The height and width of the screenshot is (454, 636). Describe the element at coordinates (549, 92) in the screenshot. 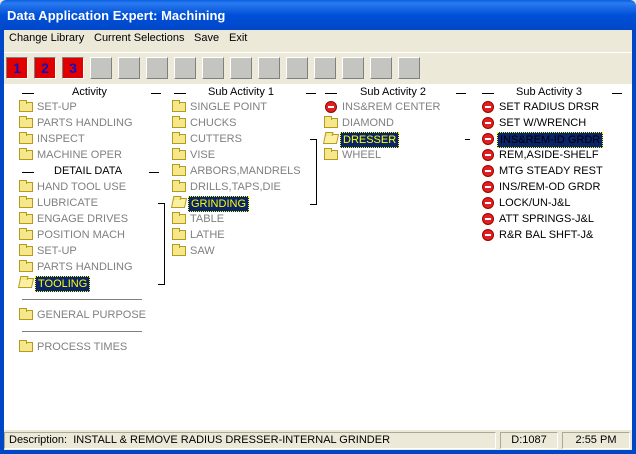

I see `sub-activity-3-header: Sub Activity 3` at that location.